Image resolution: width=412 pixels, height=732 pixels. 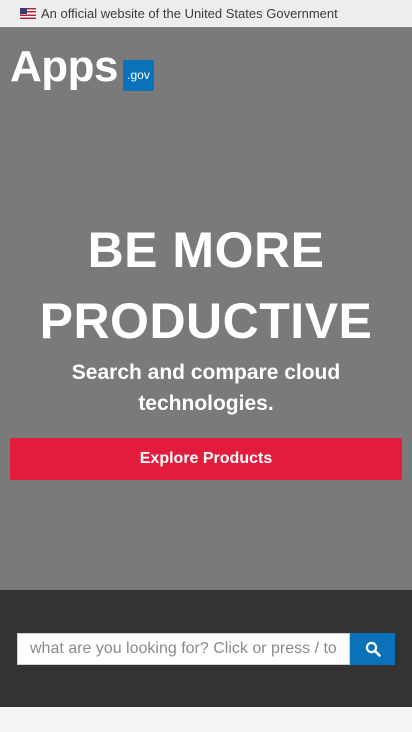 What do you see at coordinates (206, 388) in the screenshot?
I see `hero-subheading: Search and compare cloud technologies.` at bounding box center [206, 388].